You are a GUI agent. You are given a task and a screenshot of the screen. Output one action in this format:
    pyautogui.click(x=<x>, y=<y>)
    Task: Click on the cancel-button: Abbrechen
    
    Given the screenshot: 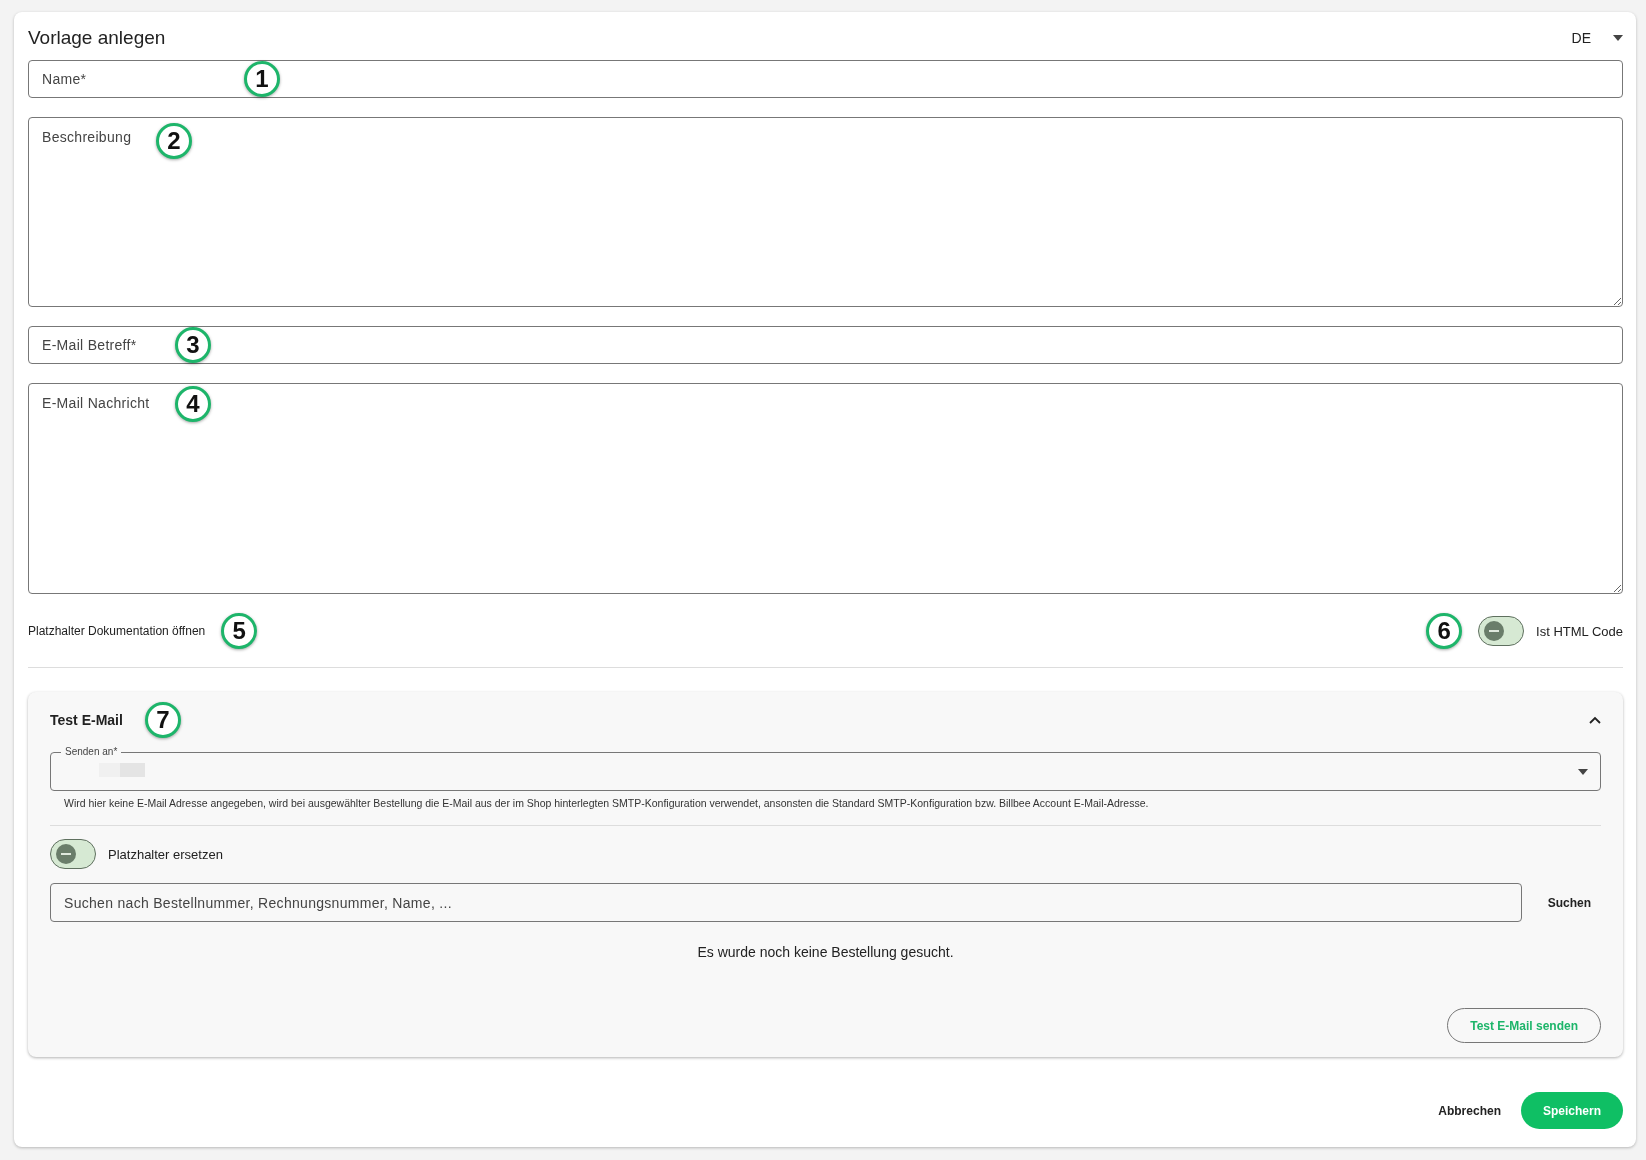 What is the action you would take?
    pyautogui.click(x=1469, y=1110)
    